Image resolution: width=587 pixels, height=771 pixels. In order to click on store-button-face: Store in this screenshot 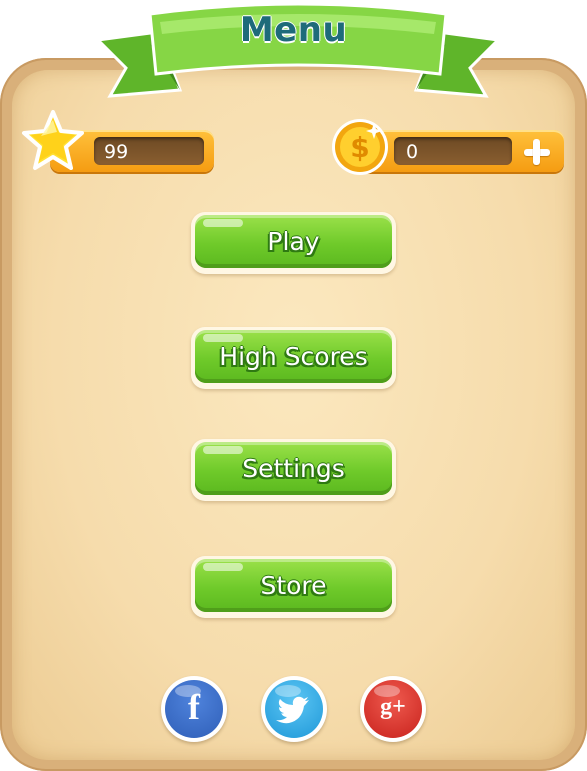, I will do `click(293, 585)`.